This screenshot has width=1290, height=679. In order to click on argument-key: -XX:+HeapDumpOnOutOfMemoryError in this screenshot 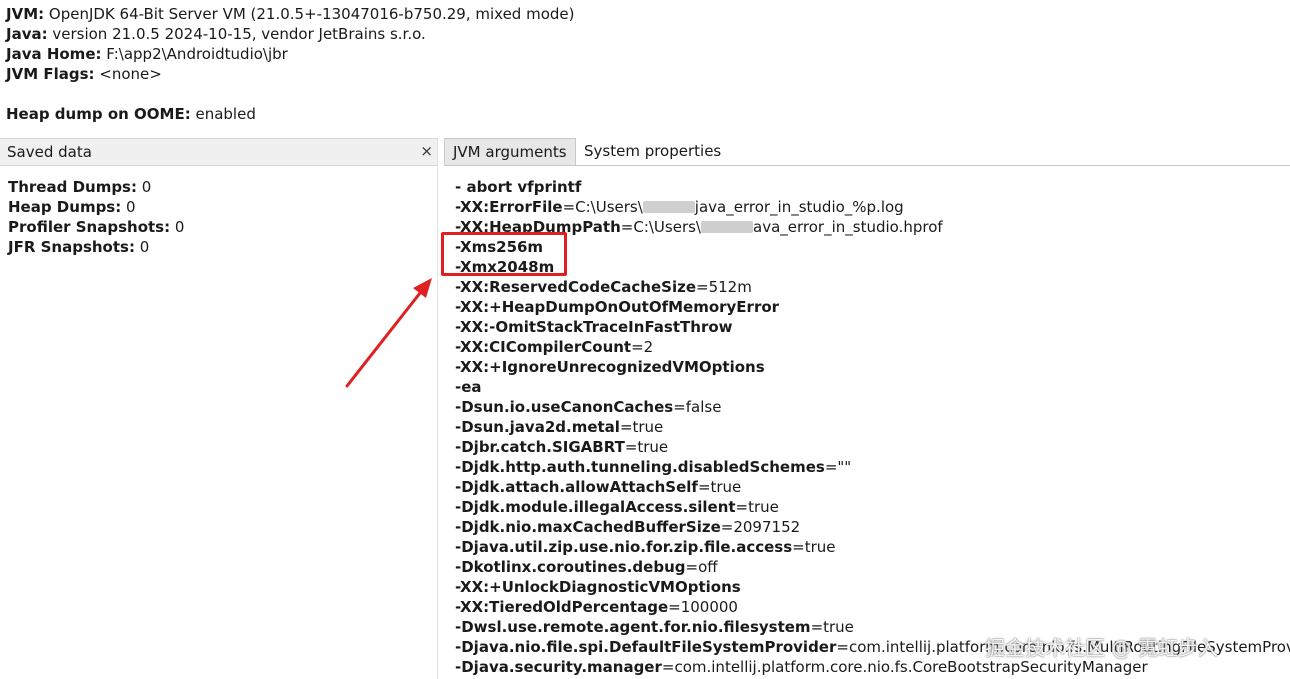, I will do `click(617, 307)`.